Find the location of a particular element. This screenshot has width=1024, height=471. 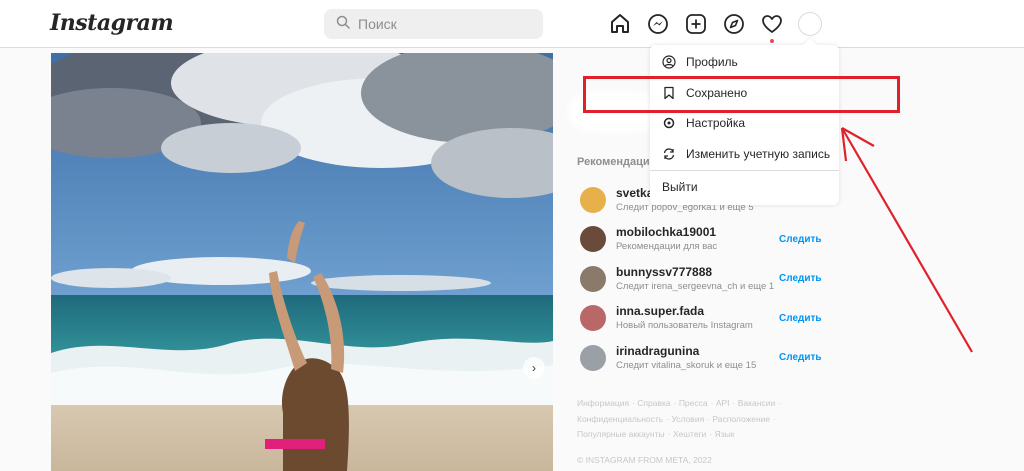

footer-link: Вакансии is located at coordinates (756, 403).